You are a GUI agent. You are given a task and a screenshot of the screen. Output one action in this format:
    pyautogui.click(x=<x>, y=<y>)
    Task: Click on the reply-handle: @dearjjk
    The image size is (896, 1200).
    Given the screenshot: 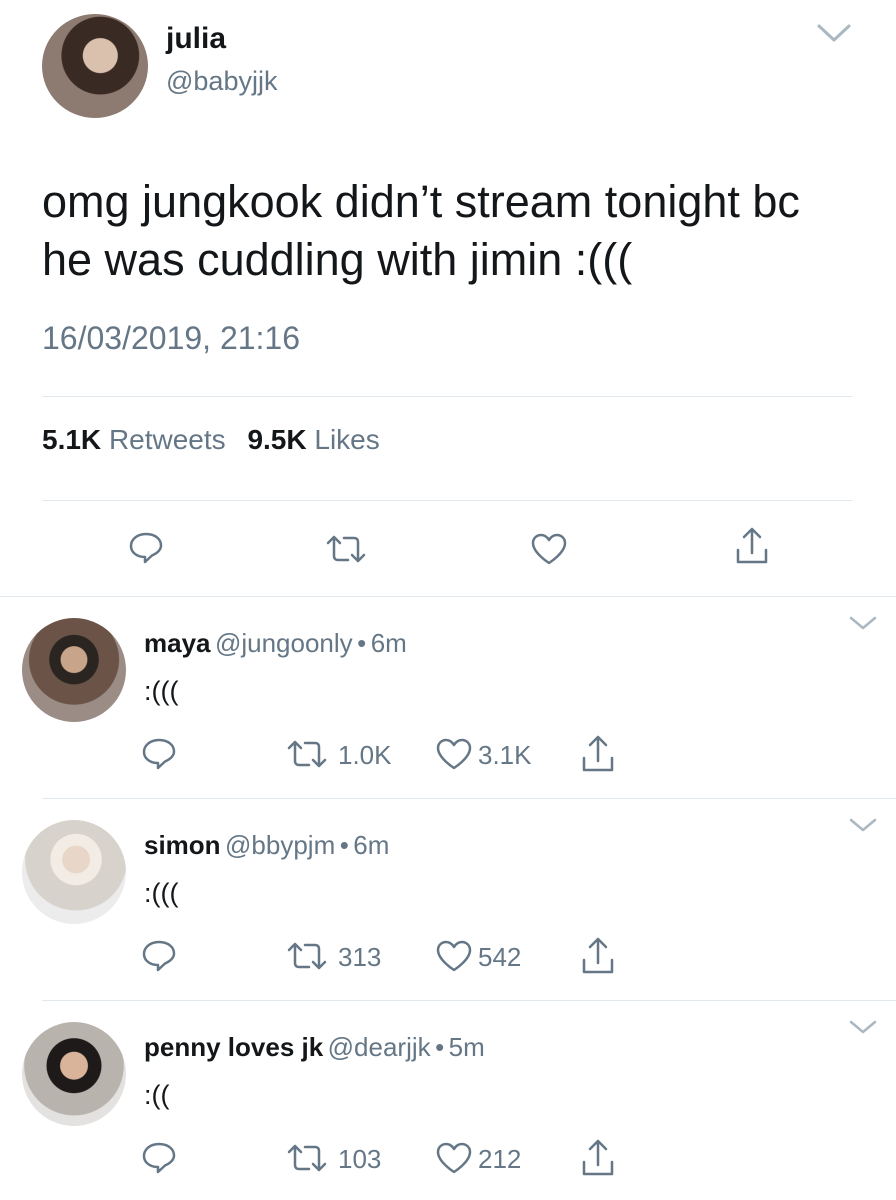 What is the action you would take?
    pyautogui.click(x=379, y=1047)
    